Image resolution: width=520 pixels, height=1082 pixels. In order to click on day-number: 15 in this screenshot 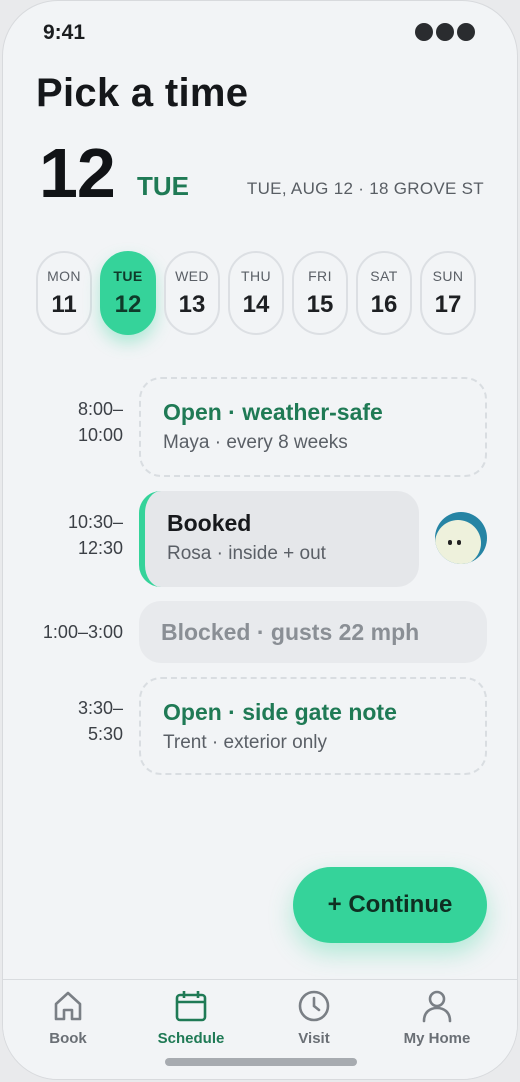, I will do `click(320, 304)`.